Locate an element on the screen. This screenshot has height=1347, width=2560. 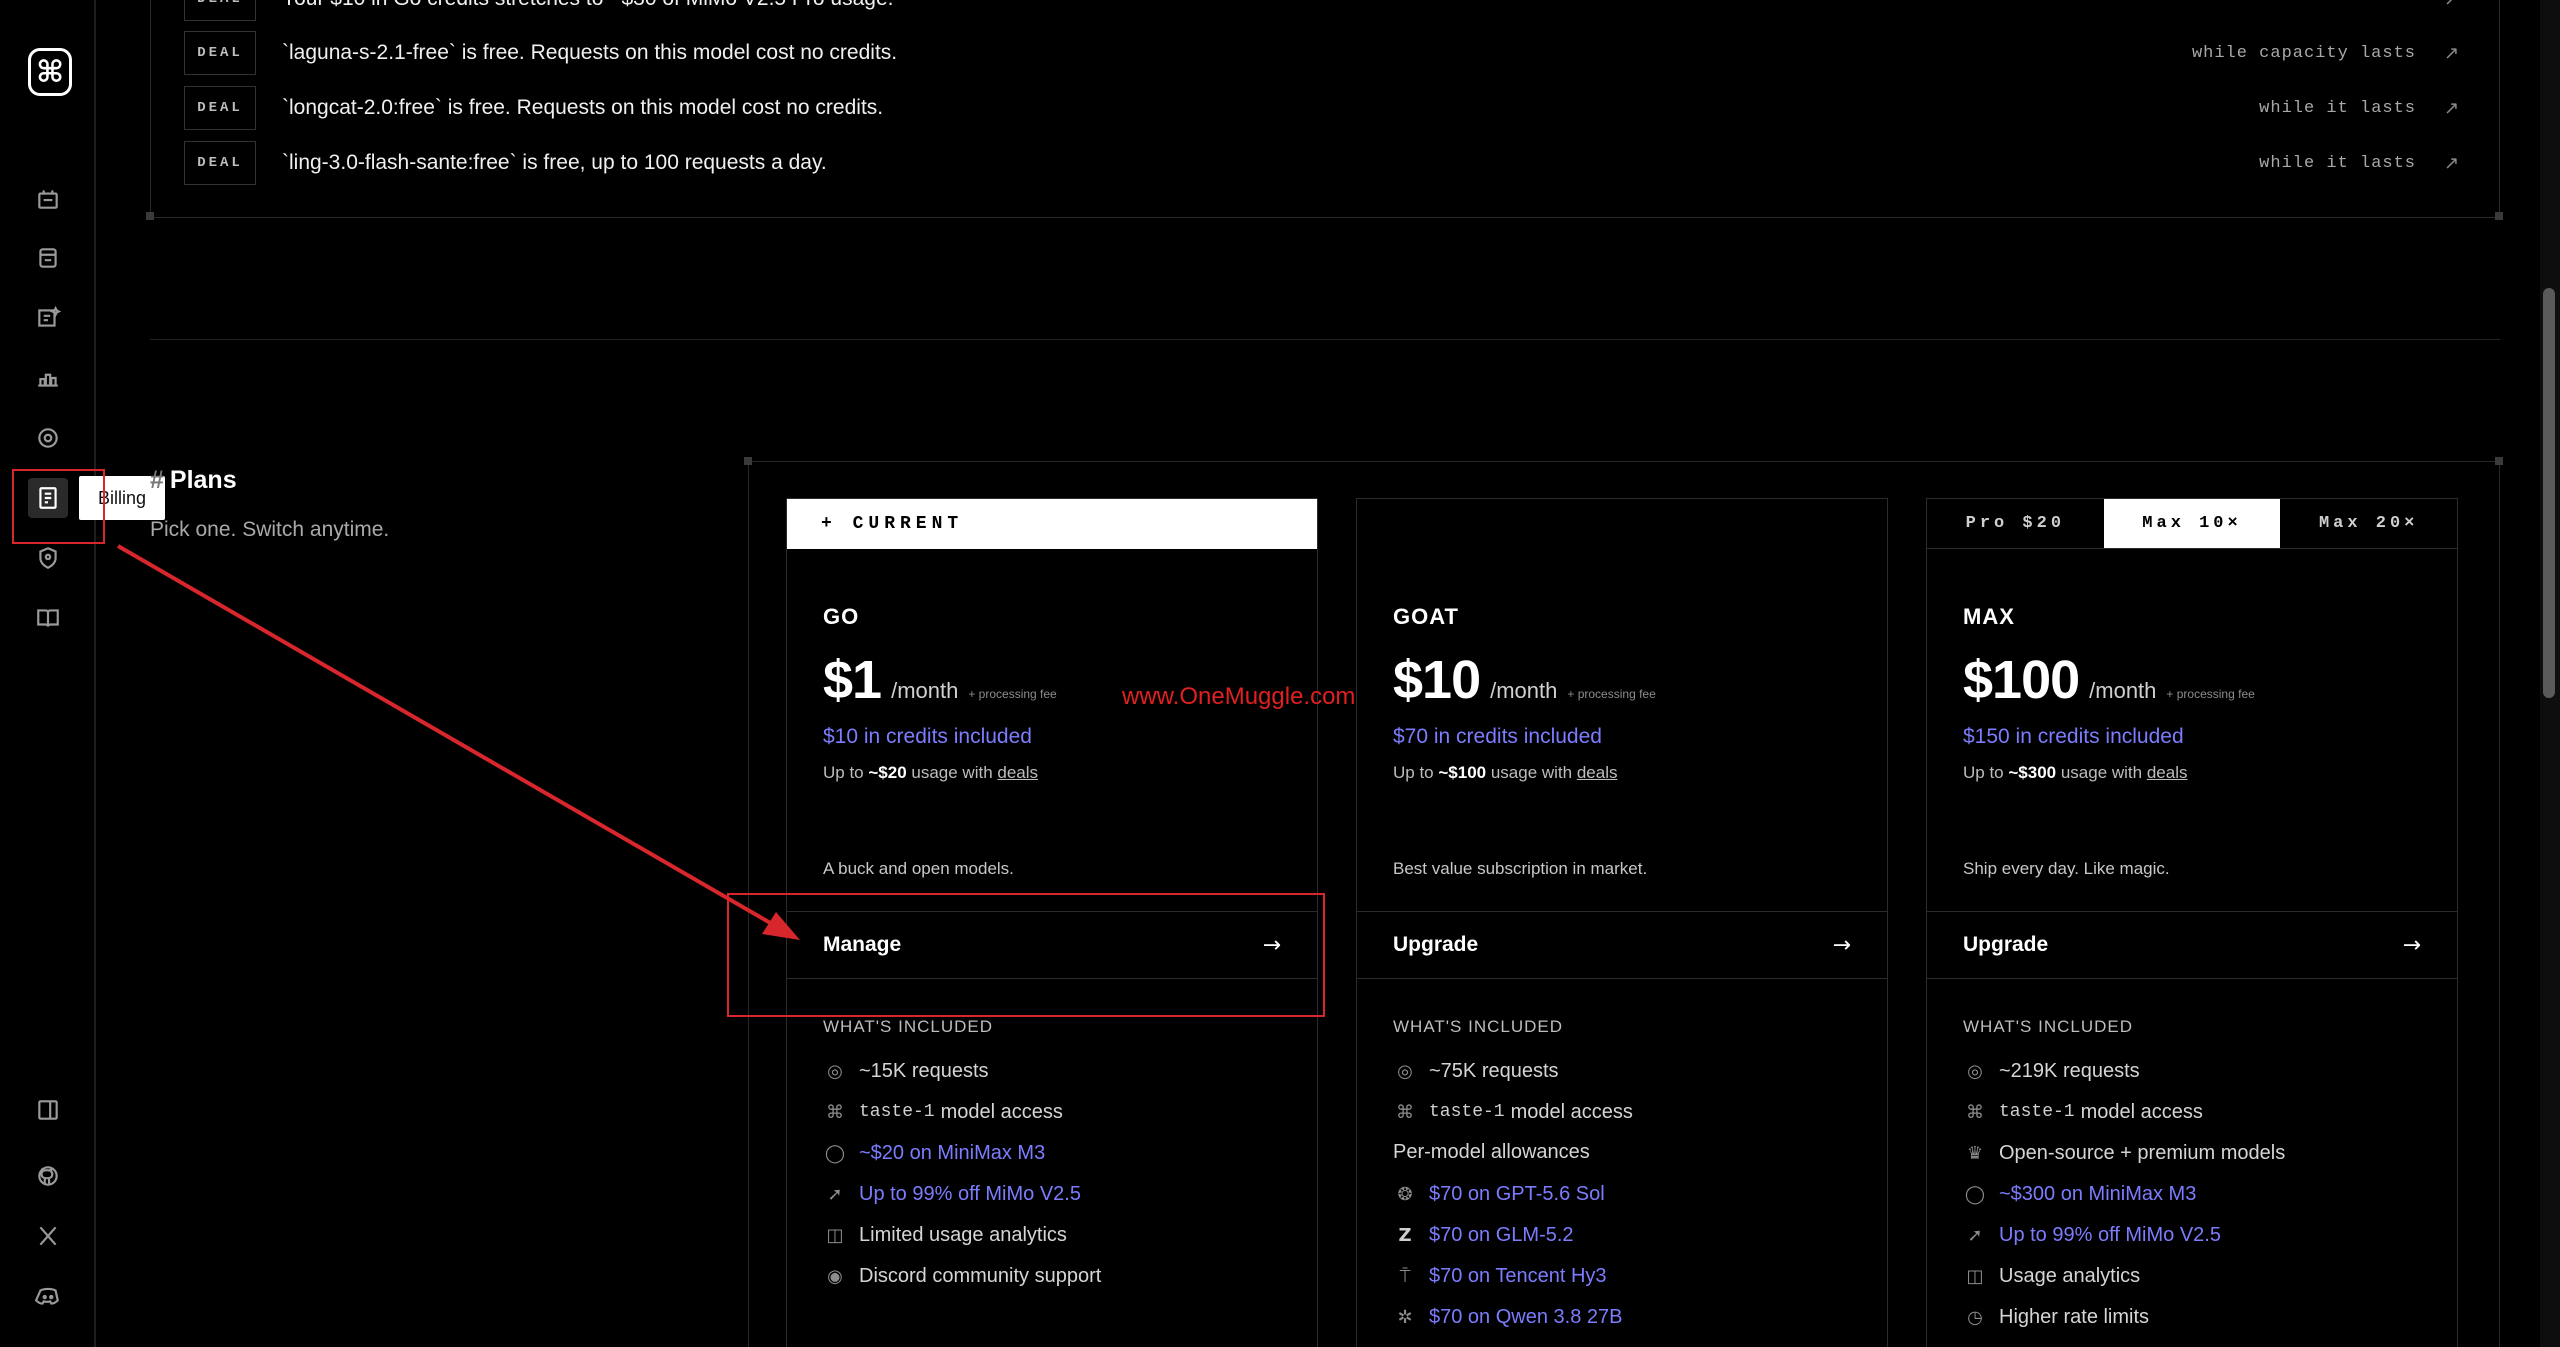
scrollbar-thumb is located at coordinates (2549, 493).